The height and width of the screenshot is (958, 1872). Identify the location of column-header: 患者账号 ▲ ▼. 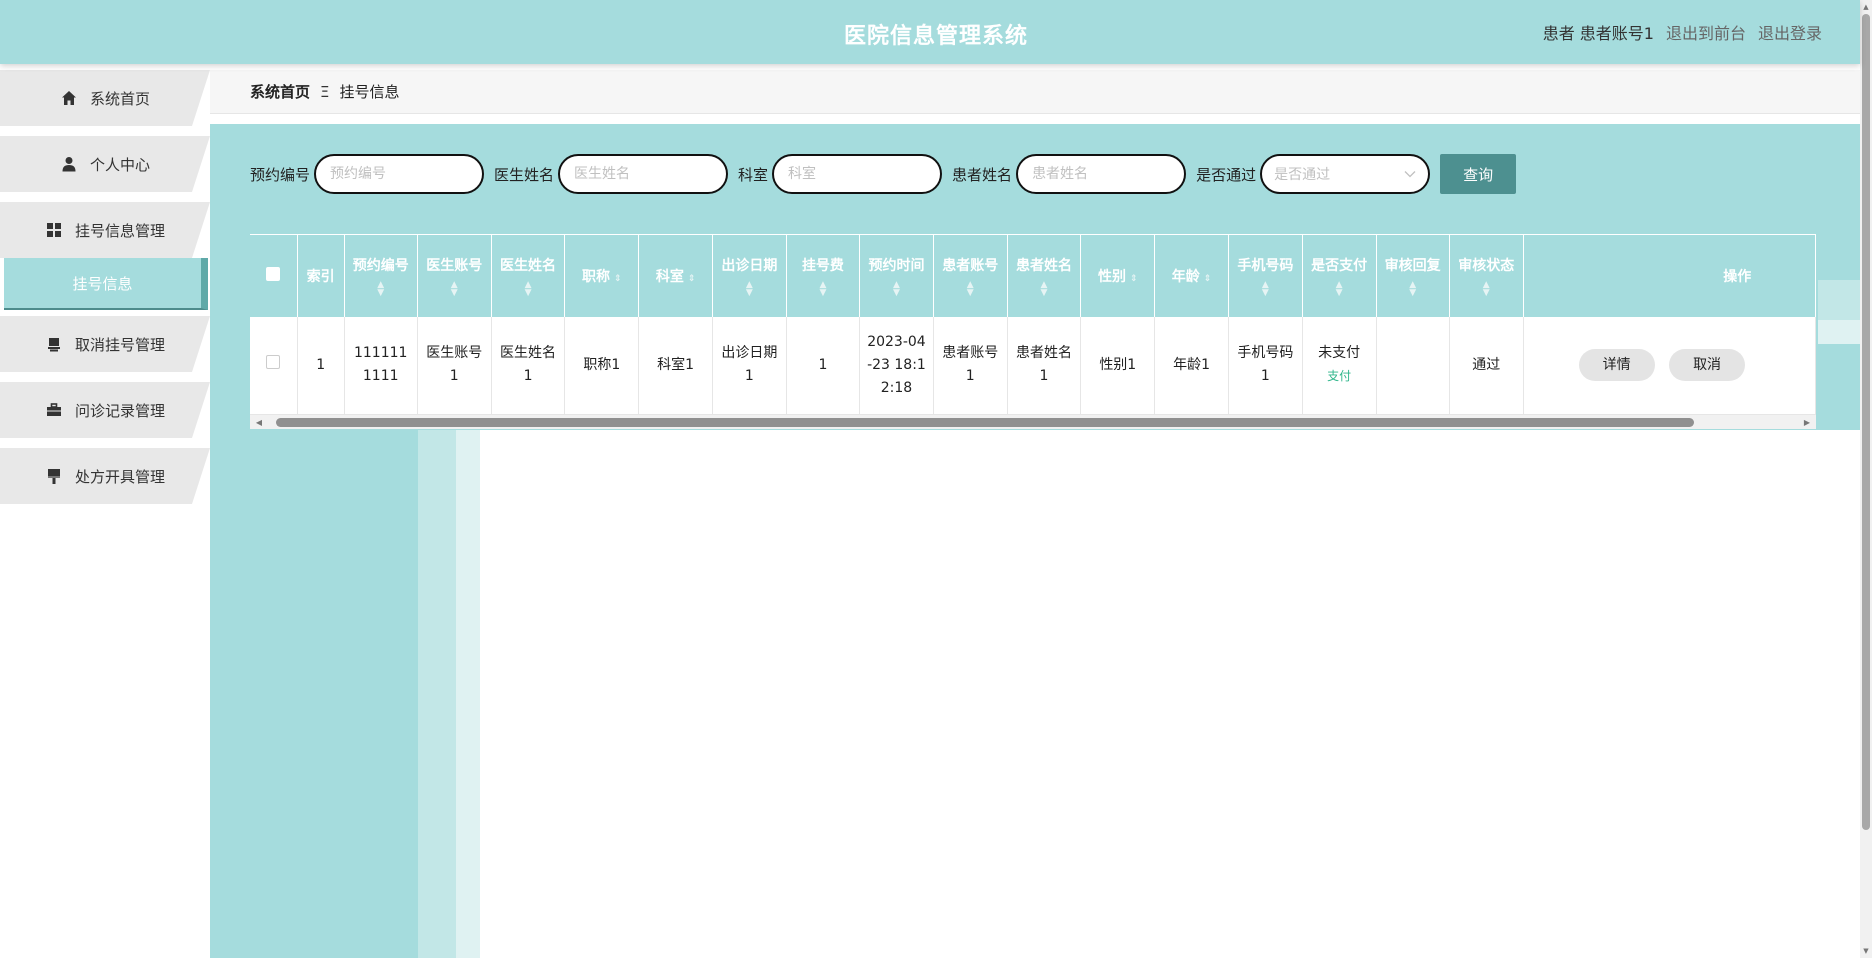
(970, 275).